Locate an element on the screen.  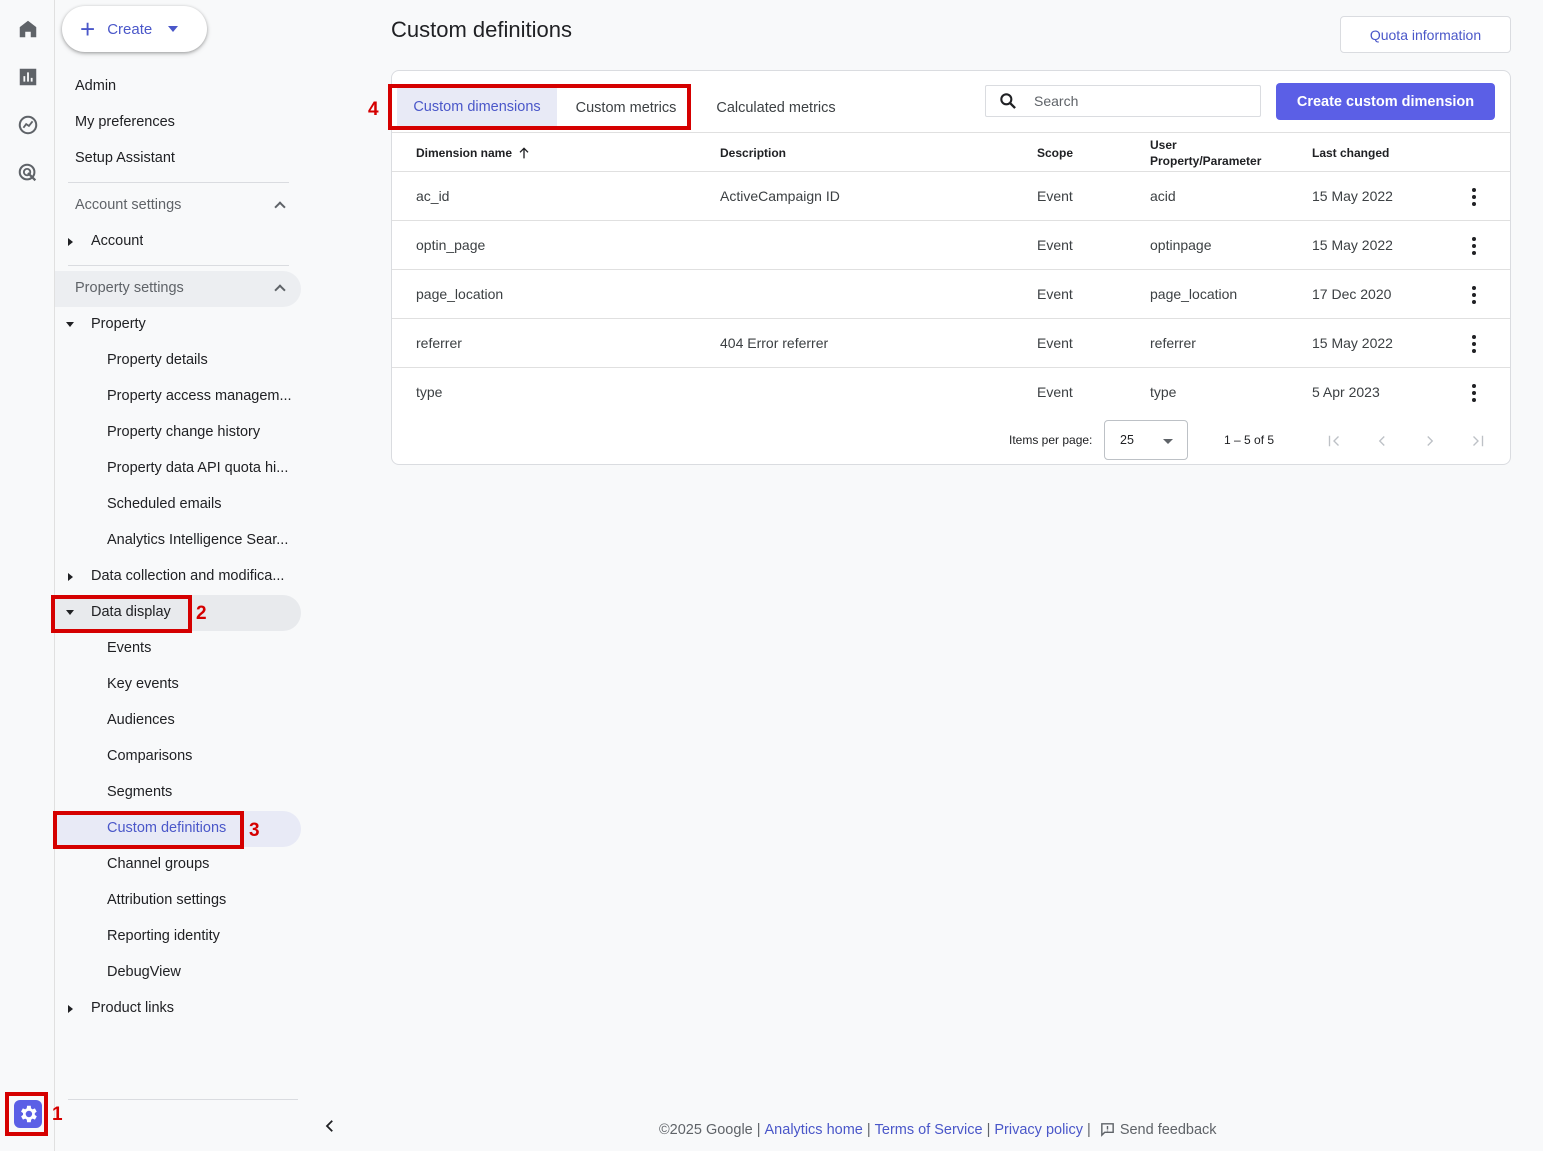
sidebar-item-property-change-history: Property change history is located at coordinates (202, 432).